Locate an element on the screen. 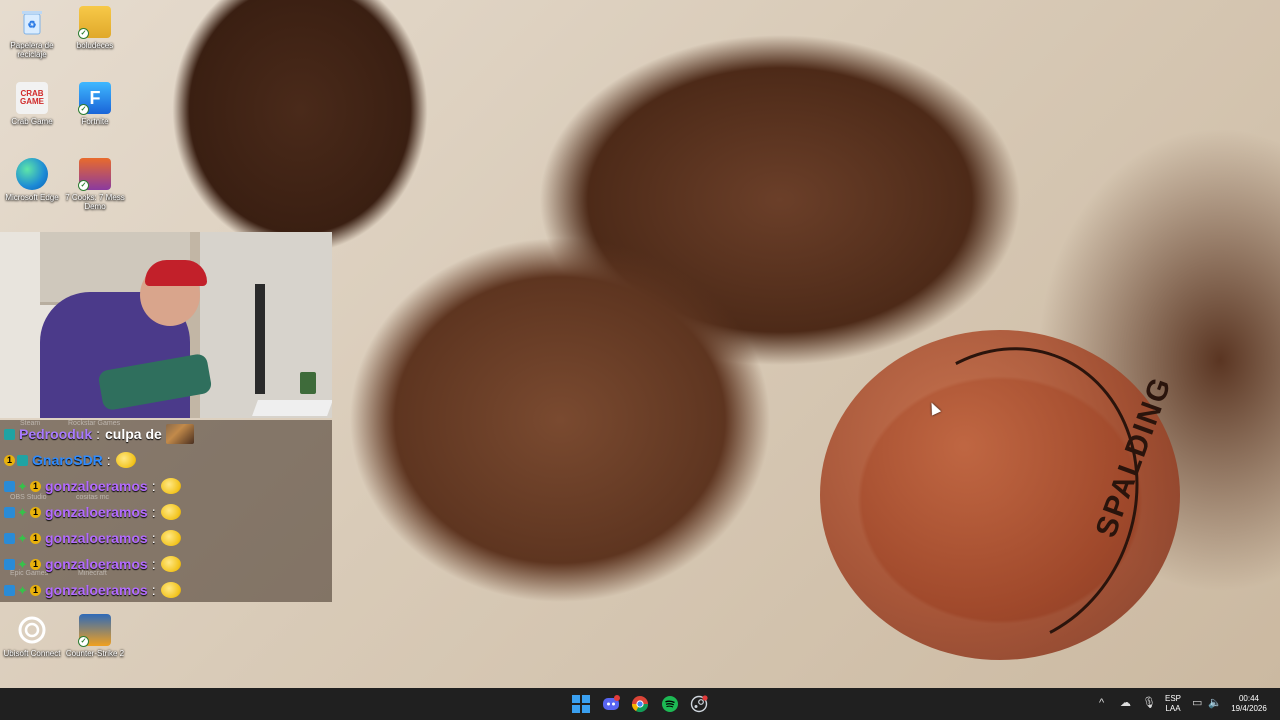 The width and height of the screenshot is (1280, 720). onedrive-icon: ☁ is located at coordinates (1125, 703).